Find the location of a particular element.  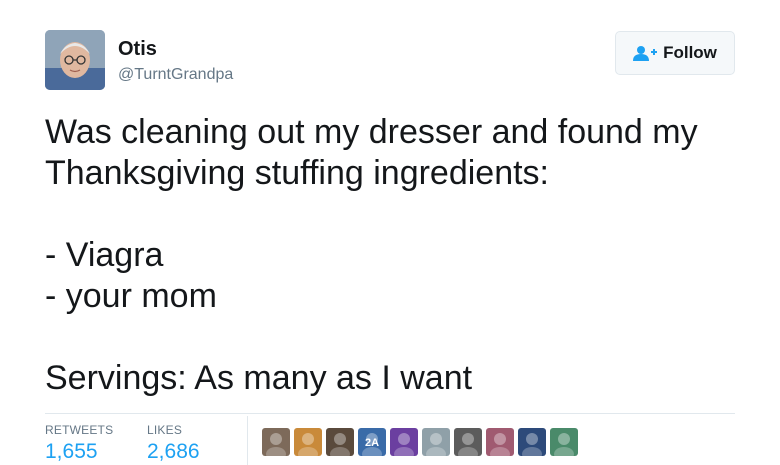

profile-avatar is located at coordinates (75, 60).